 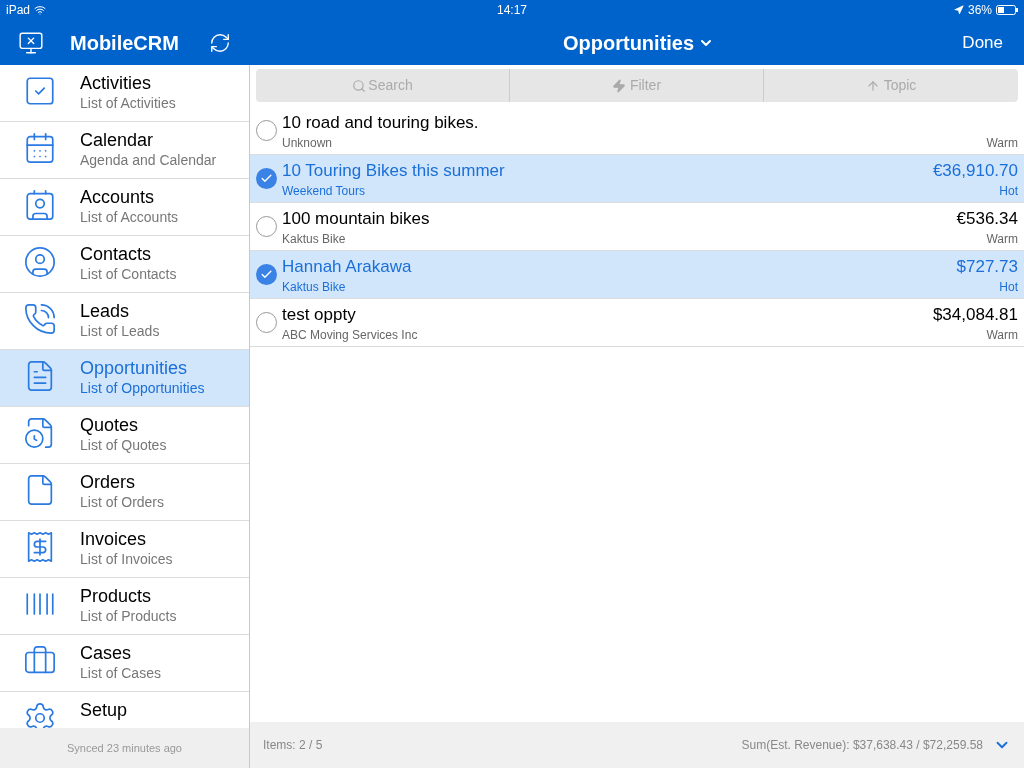 I want to click on items-count: Items: 2 / 5, so click(x=293, y=745).